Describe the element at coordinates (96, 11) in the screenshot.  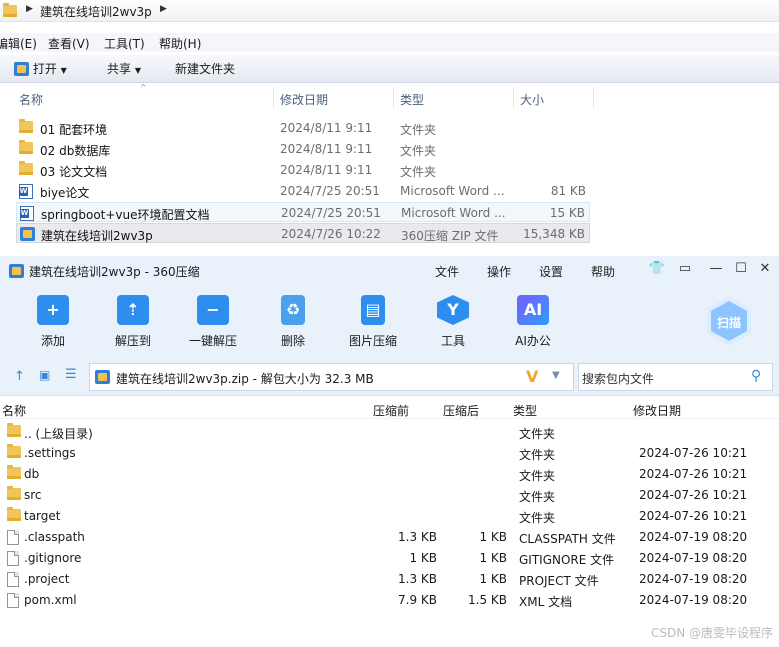
I see `breadcrumb: 建筑在线培训2wv3p` at that location.